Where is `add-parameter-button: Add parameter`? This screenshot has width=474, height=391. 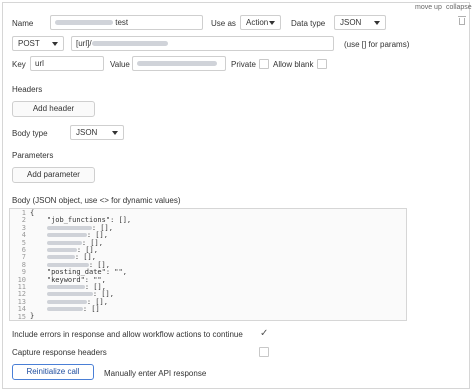 add-parameter-button: Add parameter is located at coordinates (53, 175).